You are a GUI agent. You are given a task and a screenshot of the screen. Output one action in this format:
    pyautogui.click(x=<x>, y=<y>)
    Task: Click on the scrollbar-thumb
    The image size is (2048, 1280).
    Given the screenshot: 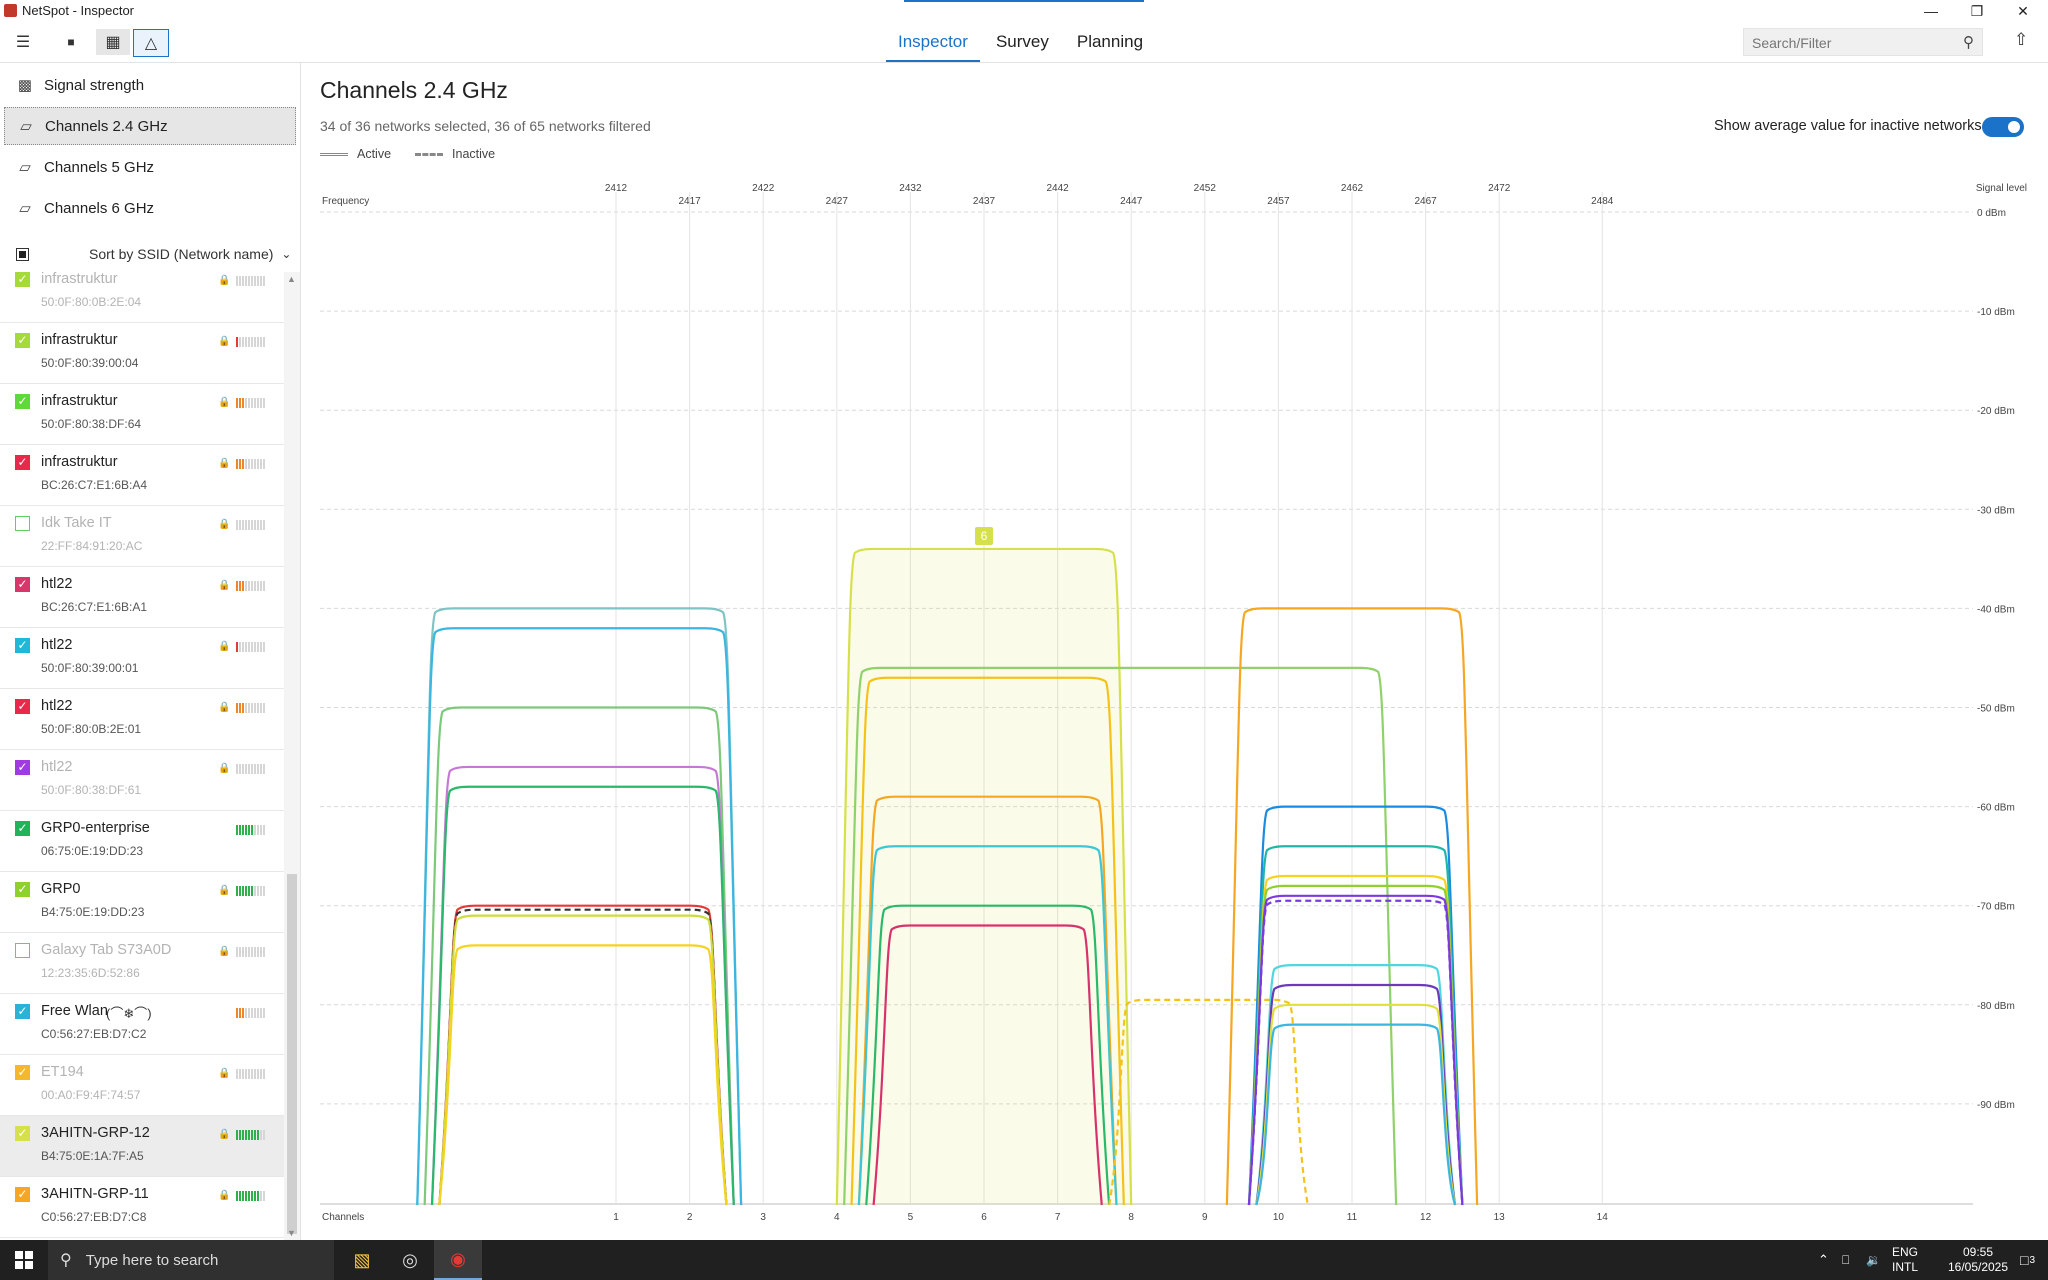 What is the action you would take?
    pyautogui.click(x=292, y=1054)
    